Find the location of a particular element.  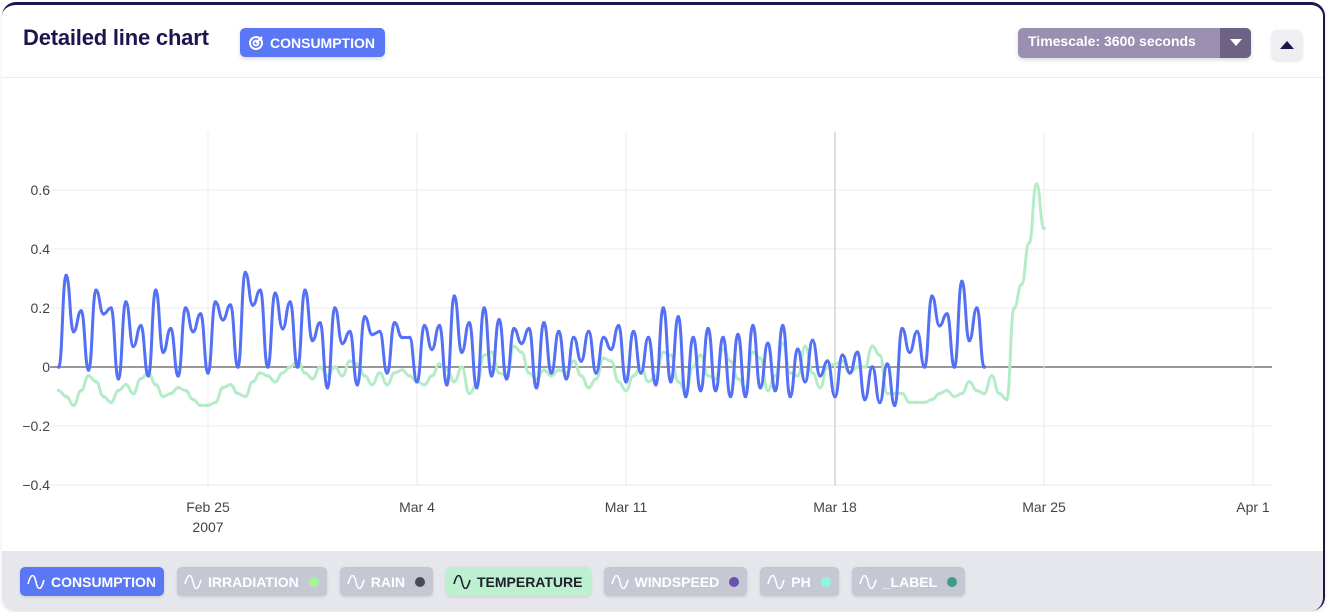

timescale-dropdown: Timescale: 3600 seconds is located at coordinates (1134, 43).